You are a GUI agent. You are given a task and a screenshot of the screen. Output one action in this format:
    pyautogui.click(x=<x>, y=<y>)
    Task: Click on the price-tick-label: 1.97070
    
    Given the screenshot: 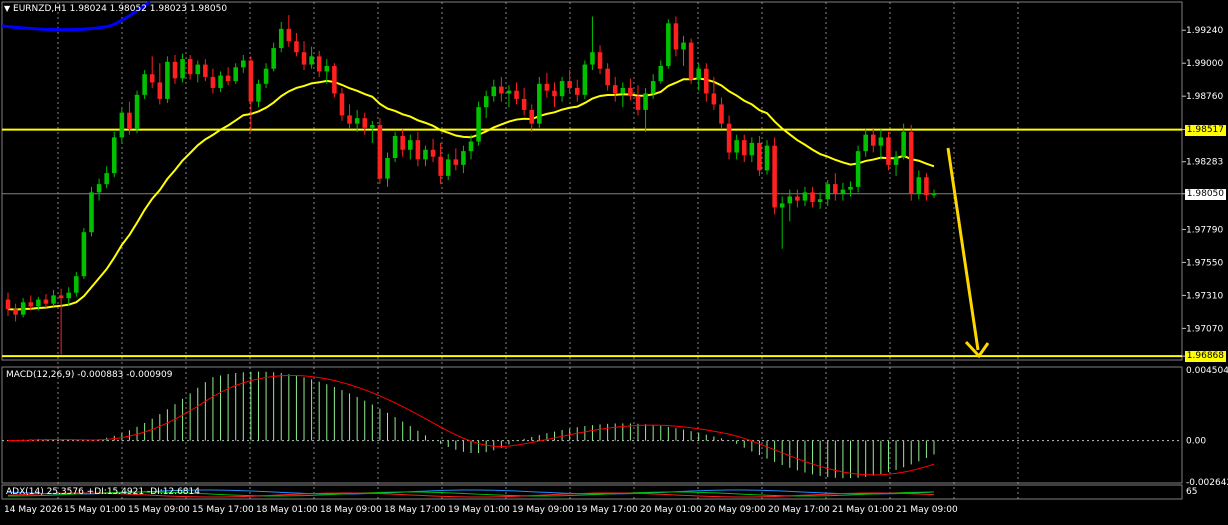 What is the action you would take?
    pyautogui.click(x=1204, y=329)
    